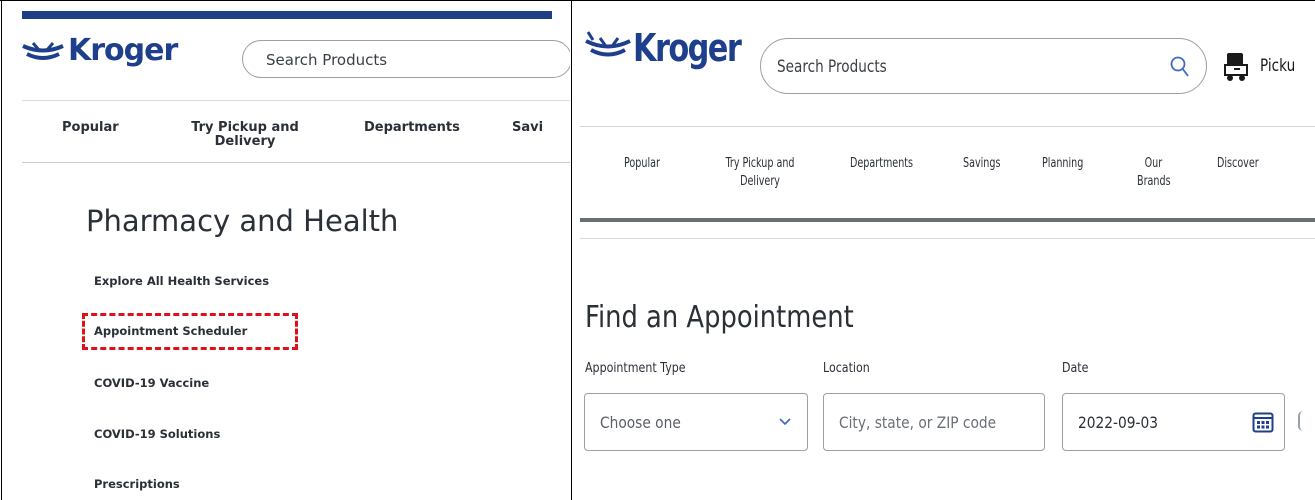 The image size is (1315, 500). I want to click on date-value: 2022-09-03, so click(1118, 422).